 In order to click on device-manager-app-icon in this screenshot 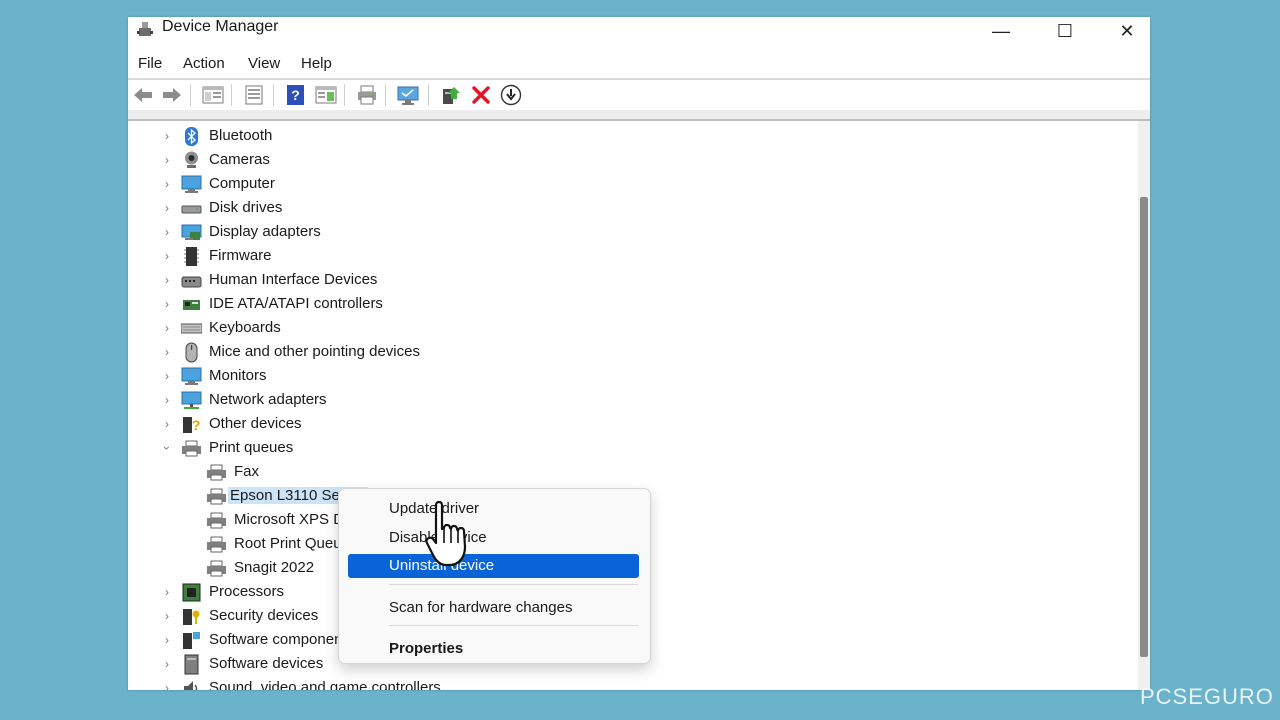, I will do `click(145, 29)`.